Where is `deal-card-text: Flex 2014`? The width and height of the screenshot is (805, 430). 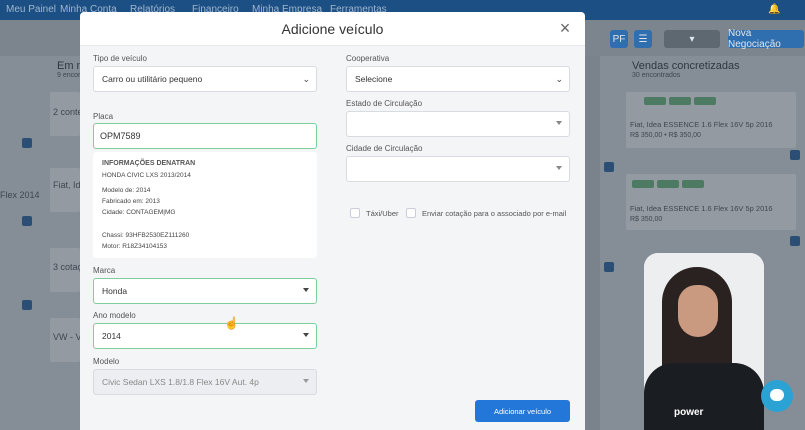 deal-card-text: Flex 2014 is located at coordinates (20, 195).